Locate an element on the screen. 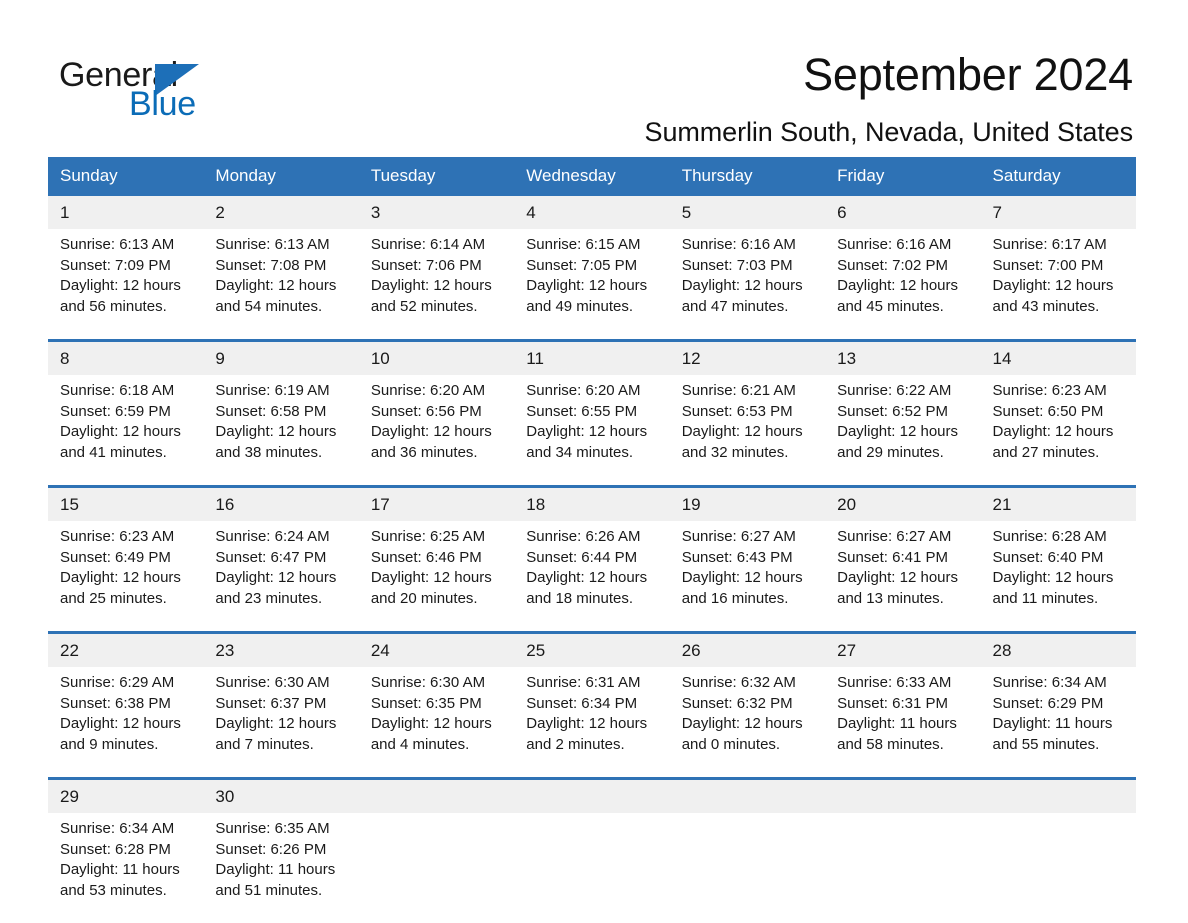 Image resolution: width=1188 pixels, height=923 pixels. day-number: 10 is located at coordinates (436, 357).